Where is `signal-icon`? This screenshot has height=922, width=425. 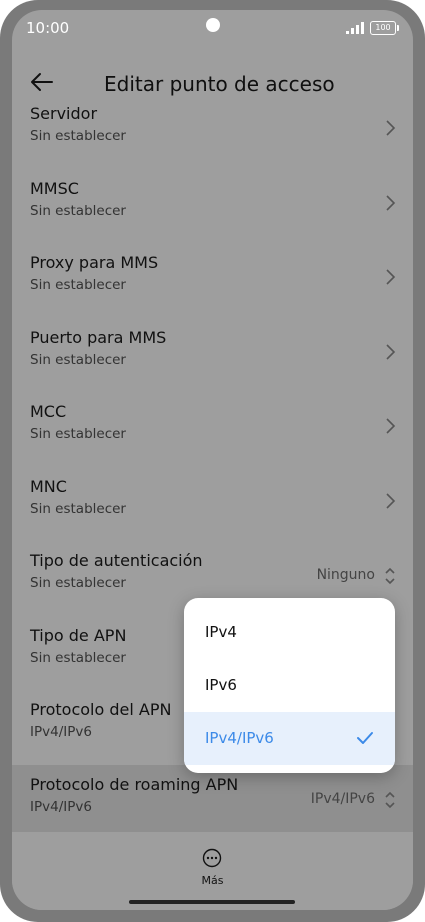
signal-icon is located at coordinates (356, 28).